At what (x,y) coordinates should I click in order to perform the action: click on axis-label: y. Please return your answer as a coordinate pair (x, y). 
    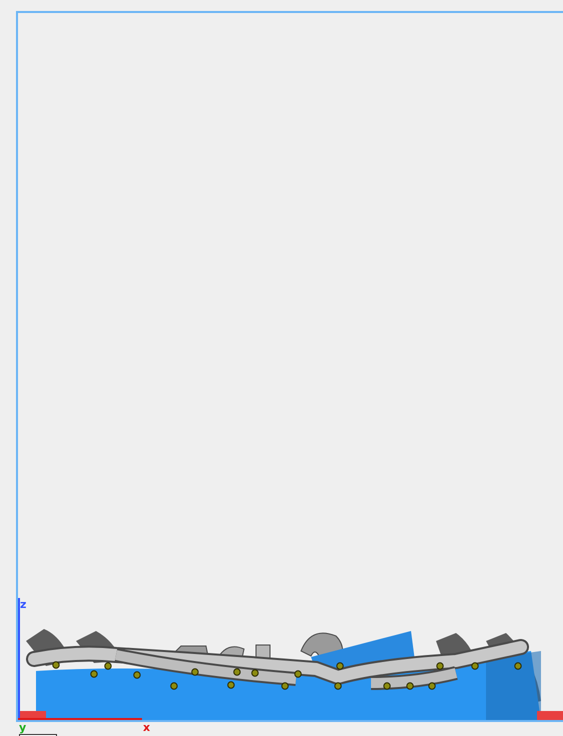
    Looking at the image, I should click on (22, 728).